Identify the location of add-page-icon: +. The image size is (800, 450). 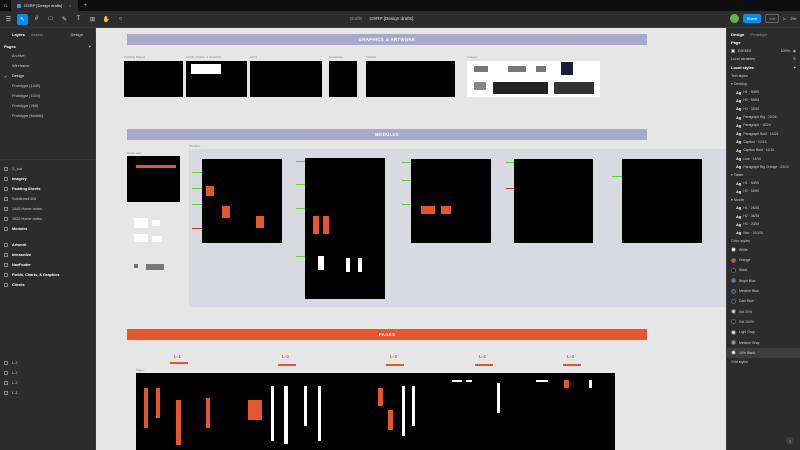
(90, 46).